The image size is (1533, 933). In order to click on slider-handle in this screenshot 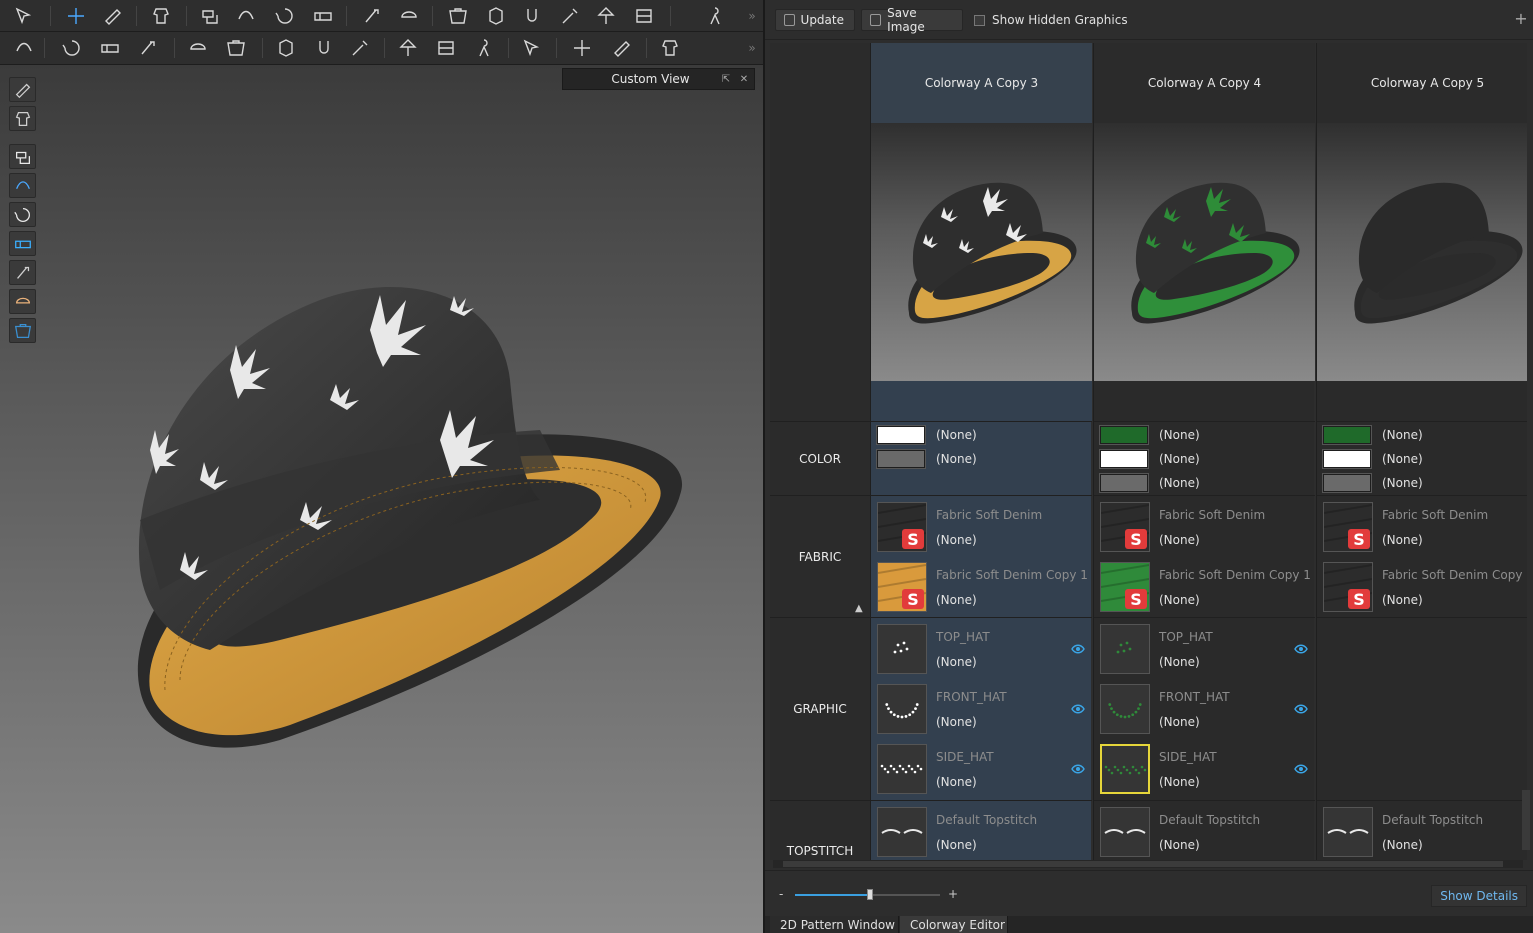, I will do `click(870, 894)`.